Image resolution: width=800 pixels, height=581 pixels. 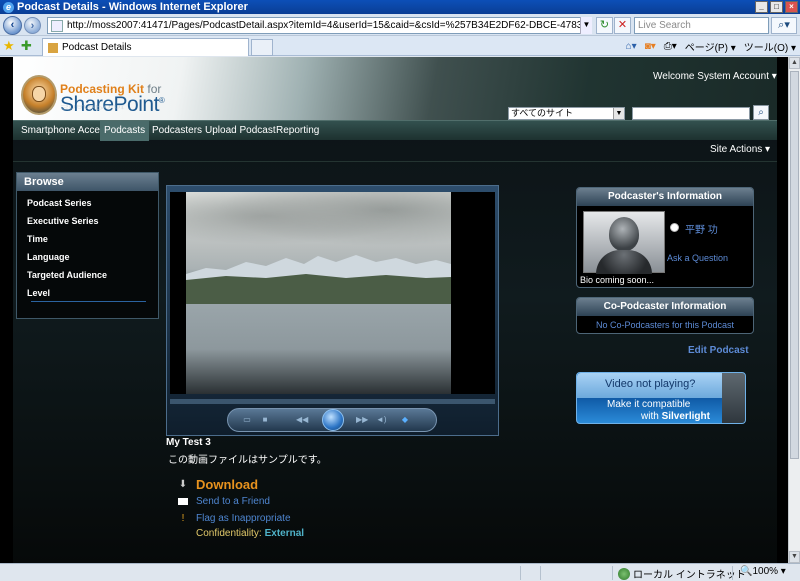 I want to click on scroll-thumb, so click(x=794, y=265).